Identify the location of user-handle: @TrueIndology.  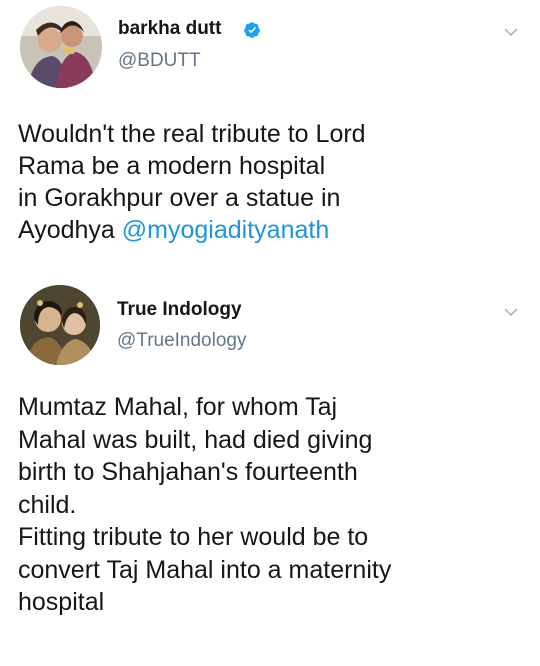
(181, 341).